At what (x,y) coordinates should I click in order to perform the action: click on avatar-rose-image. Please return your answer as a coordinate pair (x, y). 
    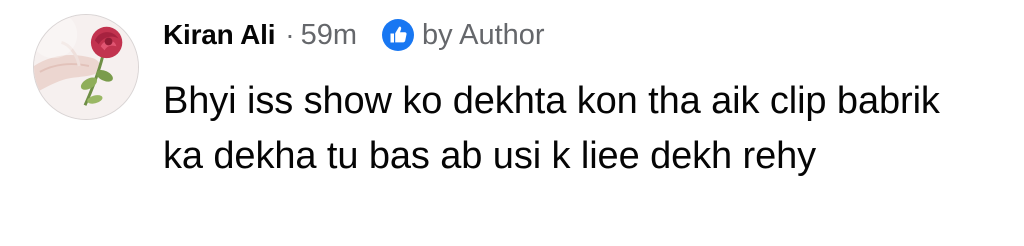
    Looking at the image, I should click on (86, 67).